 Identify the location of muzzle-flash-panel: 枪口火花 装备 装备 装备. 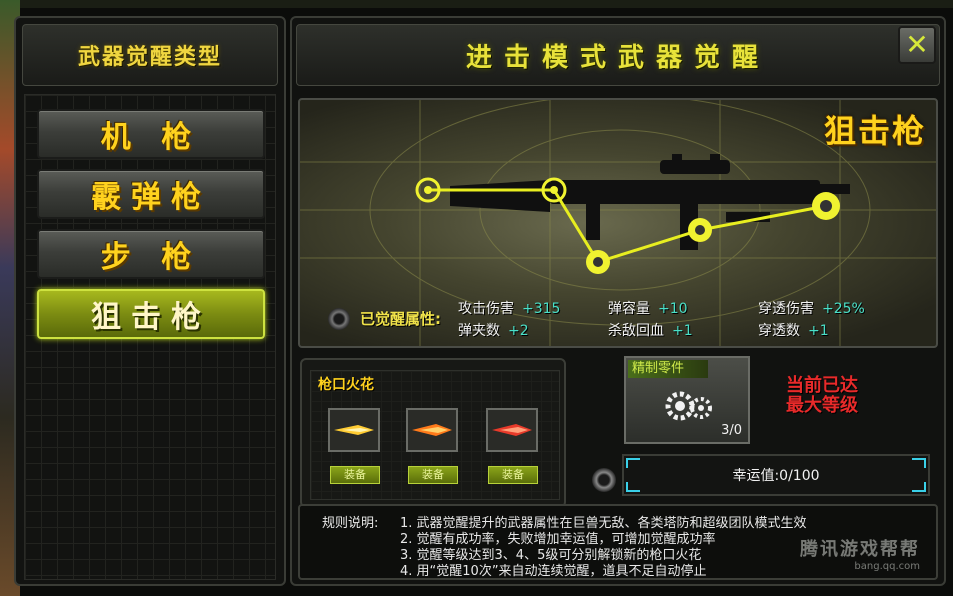
(433, 433).